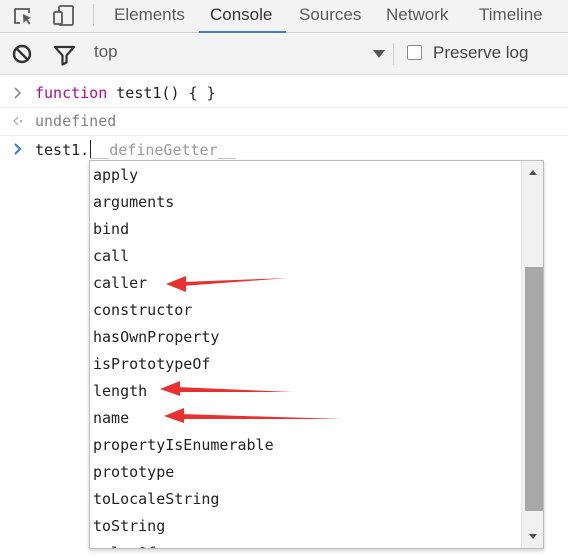 The image size is (568, 557). What do you see at coordinates (120, 283) in the screenshot?
I see `suggestion-item: caller` at bounding box center [120, 283].